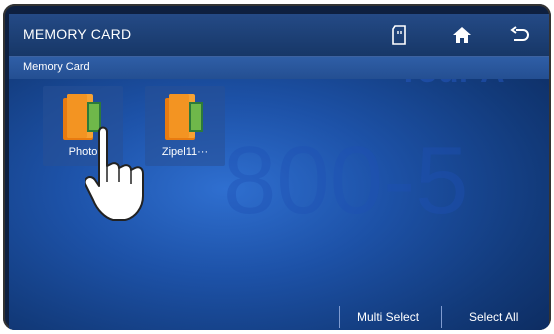  What do you see at coordinates (493, 317) in the screenshot?
I see `select-all-button: Select All` at bounding box center [493, 317].